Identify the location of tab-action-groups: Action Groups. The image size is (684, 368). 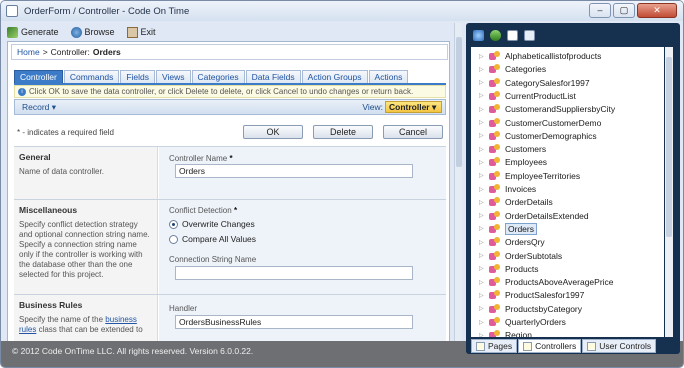
(334, 76).